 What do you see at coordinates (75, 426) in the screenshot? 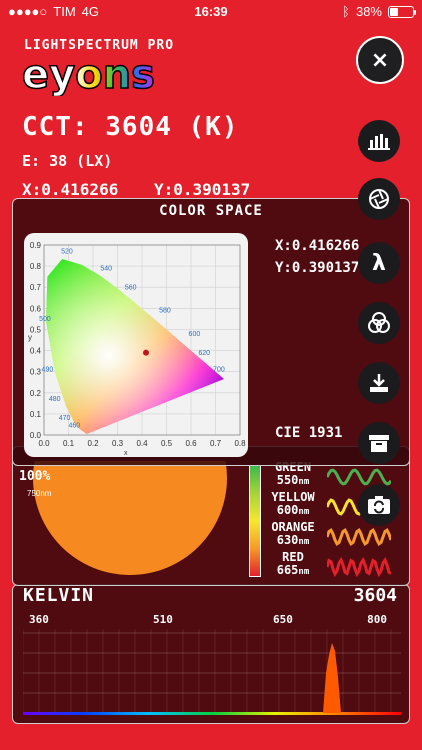
I see `wavelength-label: 460` at bounding box center [75, 426].